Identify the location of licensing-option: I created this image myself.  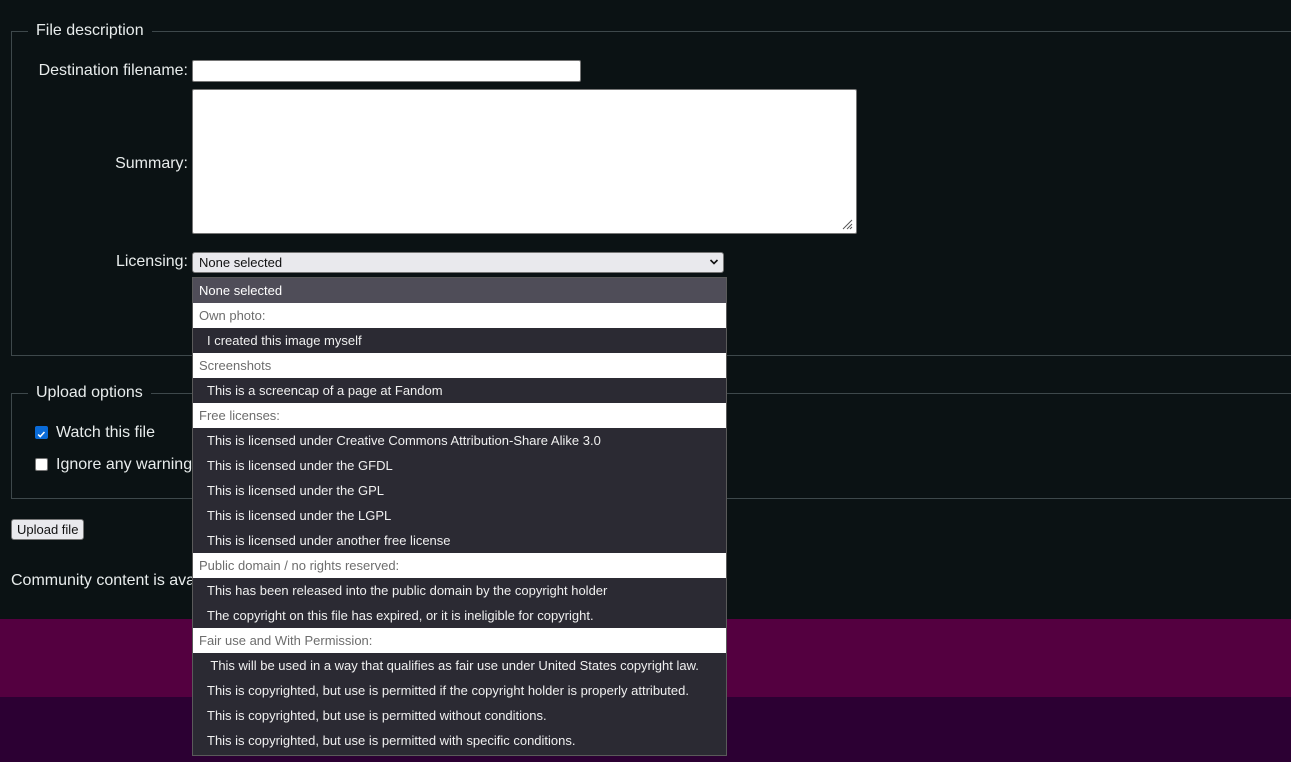
(459, 340).